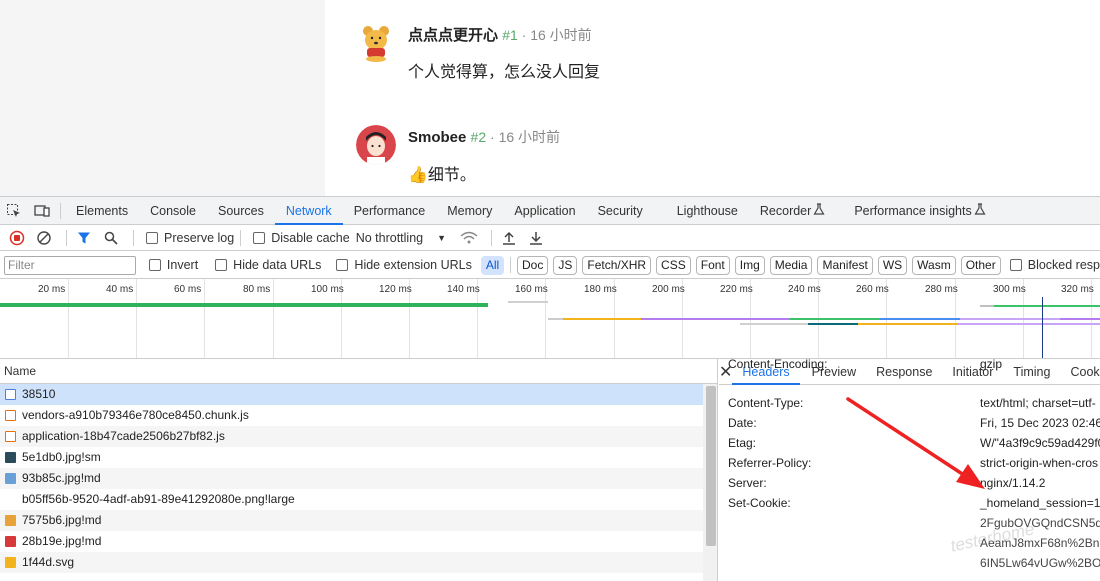 This screenshot has height=581, width=1100. Describe the element at coordinates (111, 238) in the screenshot. I see `search-icon` at that location.